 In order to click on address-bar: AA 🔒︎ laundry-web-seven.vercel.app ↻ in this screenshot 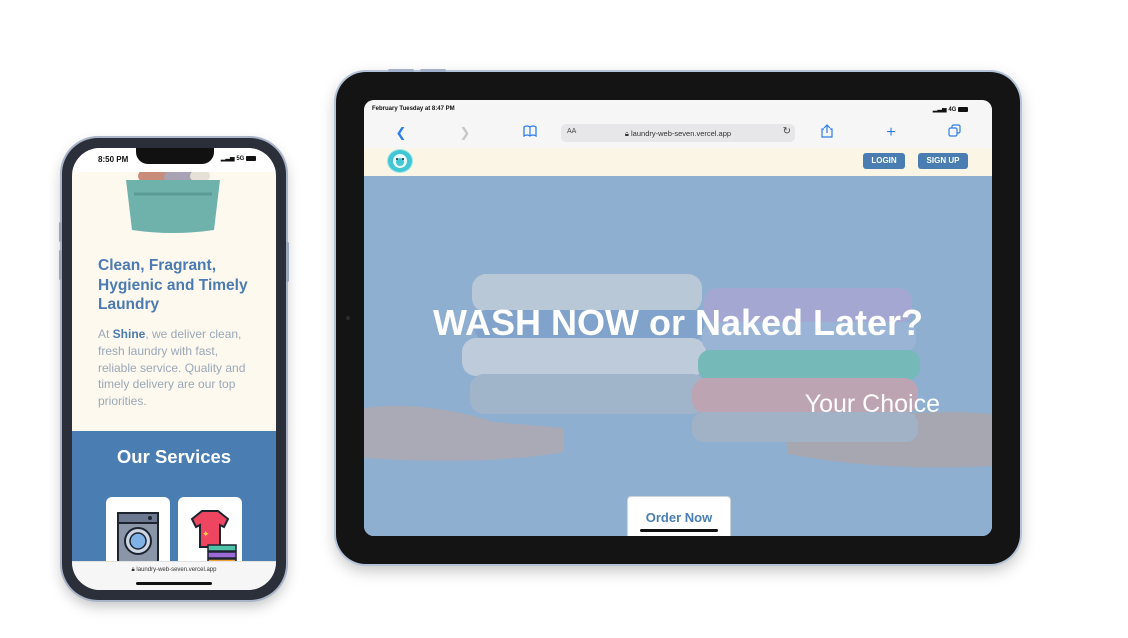, I will do `click(678, 133)`.